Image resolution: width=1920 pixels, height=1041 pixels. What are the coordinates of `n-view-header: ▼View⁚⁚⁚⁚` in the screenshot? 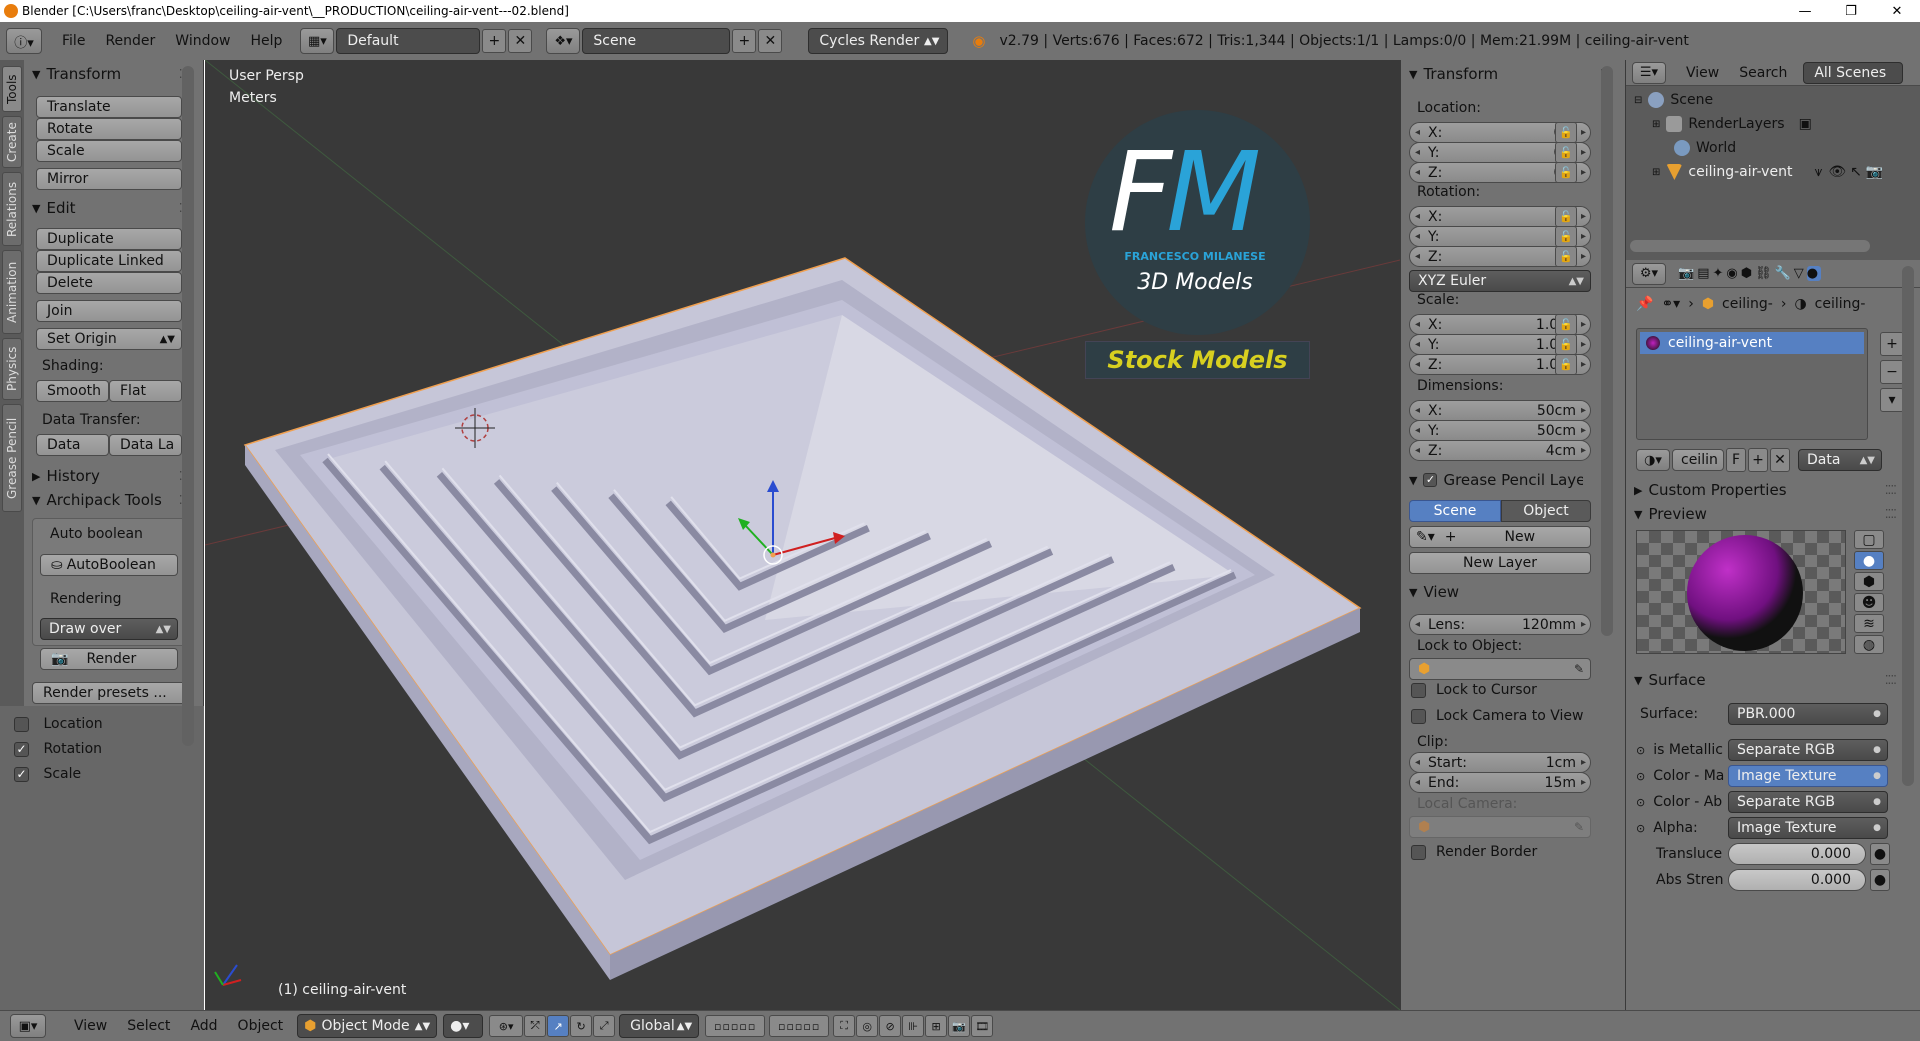 It's located at (1510, 592).